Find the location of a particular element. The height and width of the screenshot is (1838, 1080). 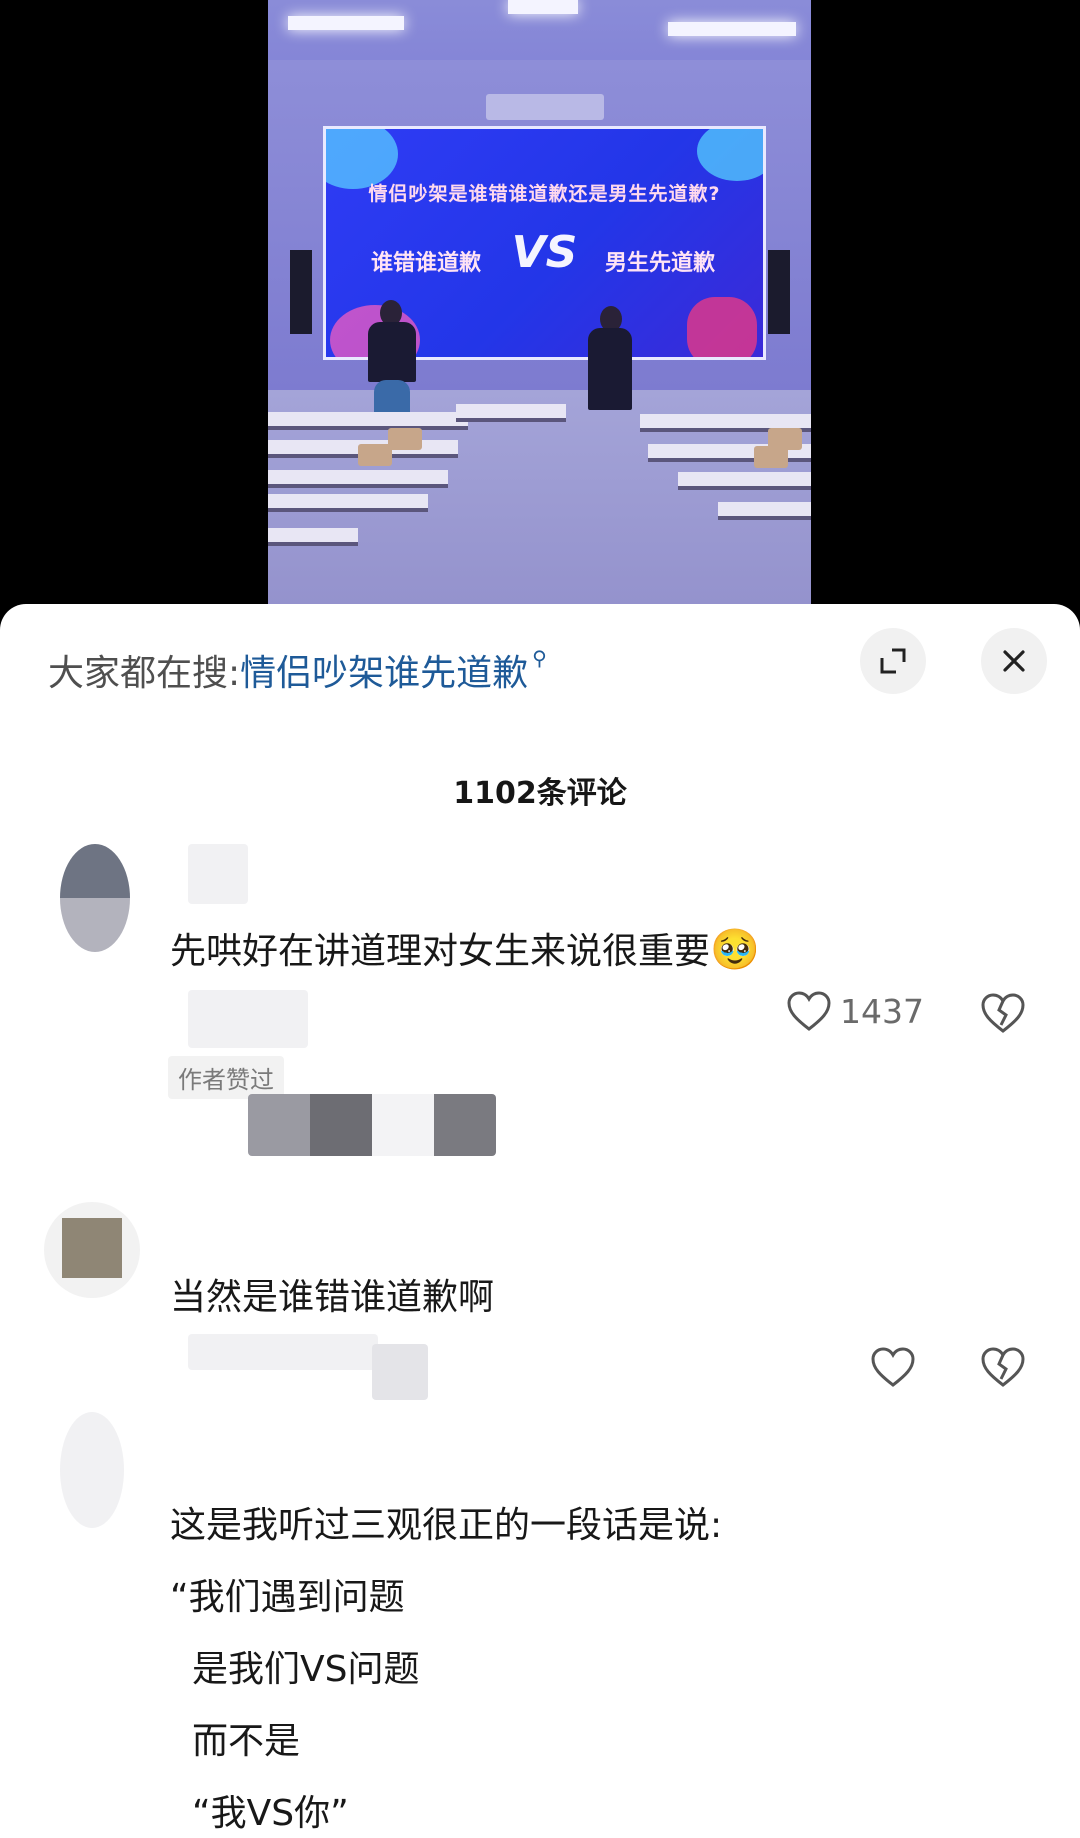

search-suggestion: 大家都在搜: 情侣吵架谁先道歉 ⚲ is located at coordinates (297, 670).